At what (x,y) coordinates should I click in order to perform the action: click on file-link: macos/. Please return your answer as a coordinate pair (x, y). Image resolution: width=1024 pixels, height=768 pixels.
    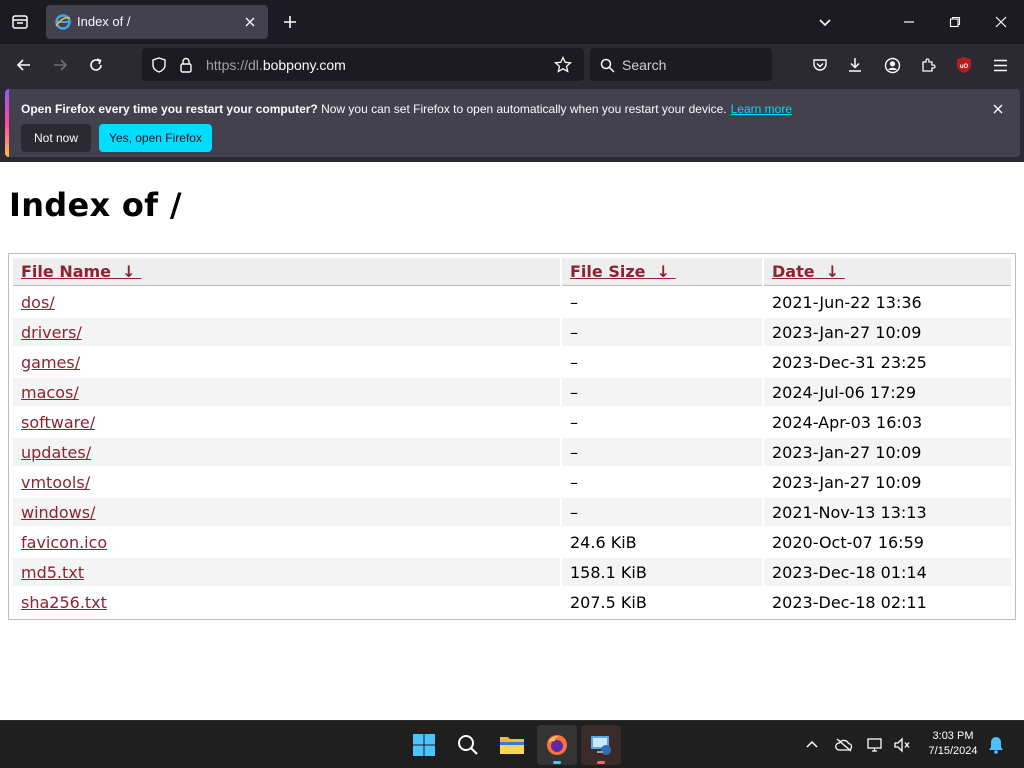
    Looking at the image, I should click on (50, 392).